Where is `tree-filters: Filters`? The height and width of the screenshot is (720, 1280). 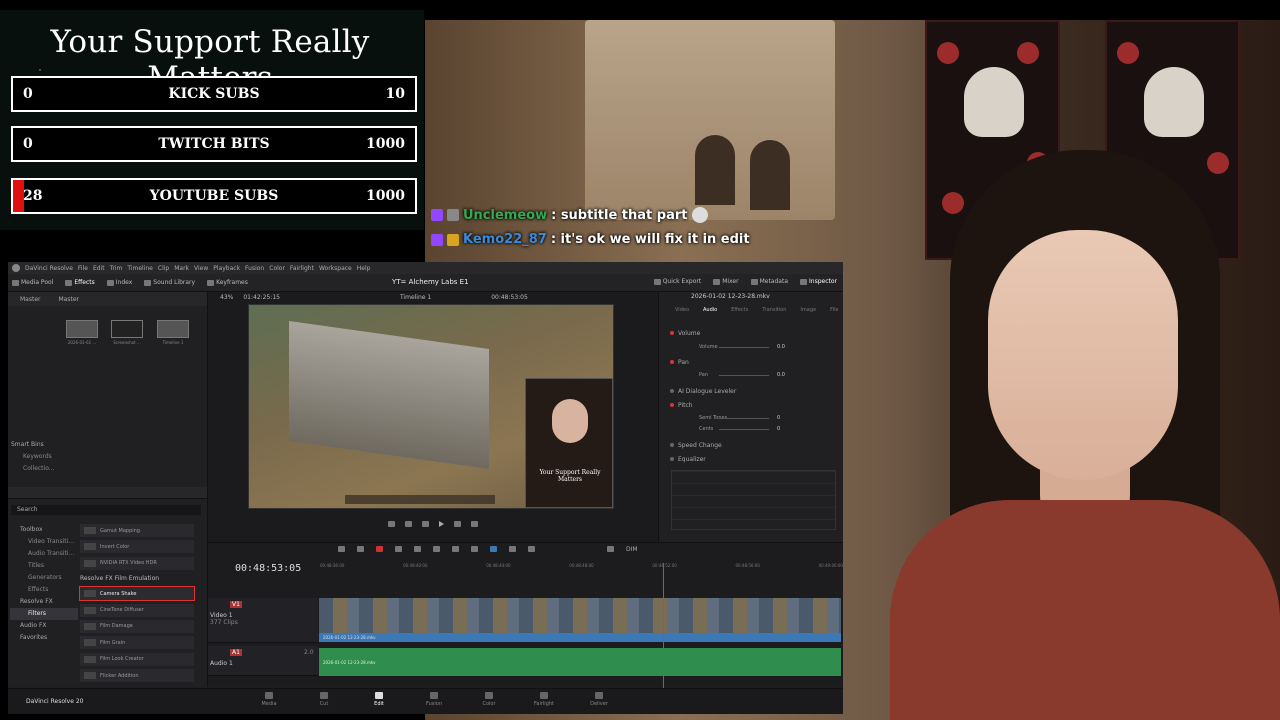
tree-filters: Filters is located at coordinates (44, 614).